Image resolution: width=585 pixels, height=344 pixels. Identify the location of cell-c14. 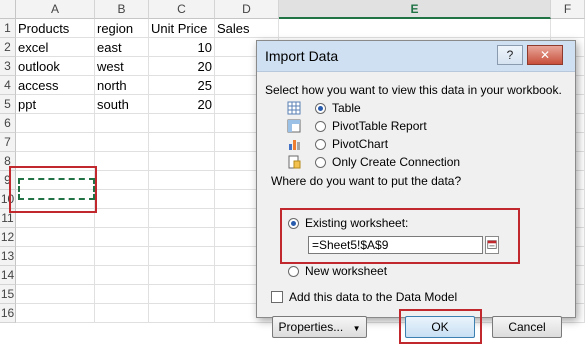
(182, 275).